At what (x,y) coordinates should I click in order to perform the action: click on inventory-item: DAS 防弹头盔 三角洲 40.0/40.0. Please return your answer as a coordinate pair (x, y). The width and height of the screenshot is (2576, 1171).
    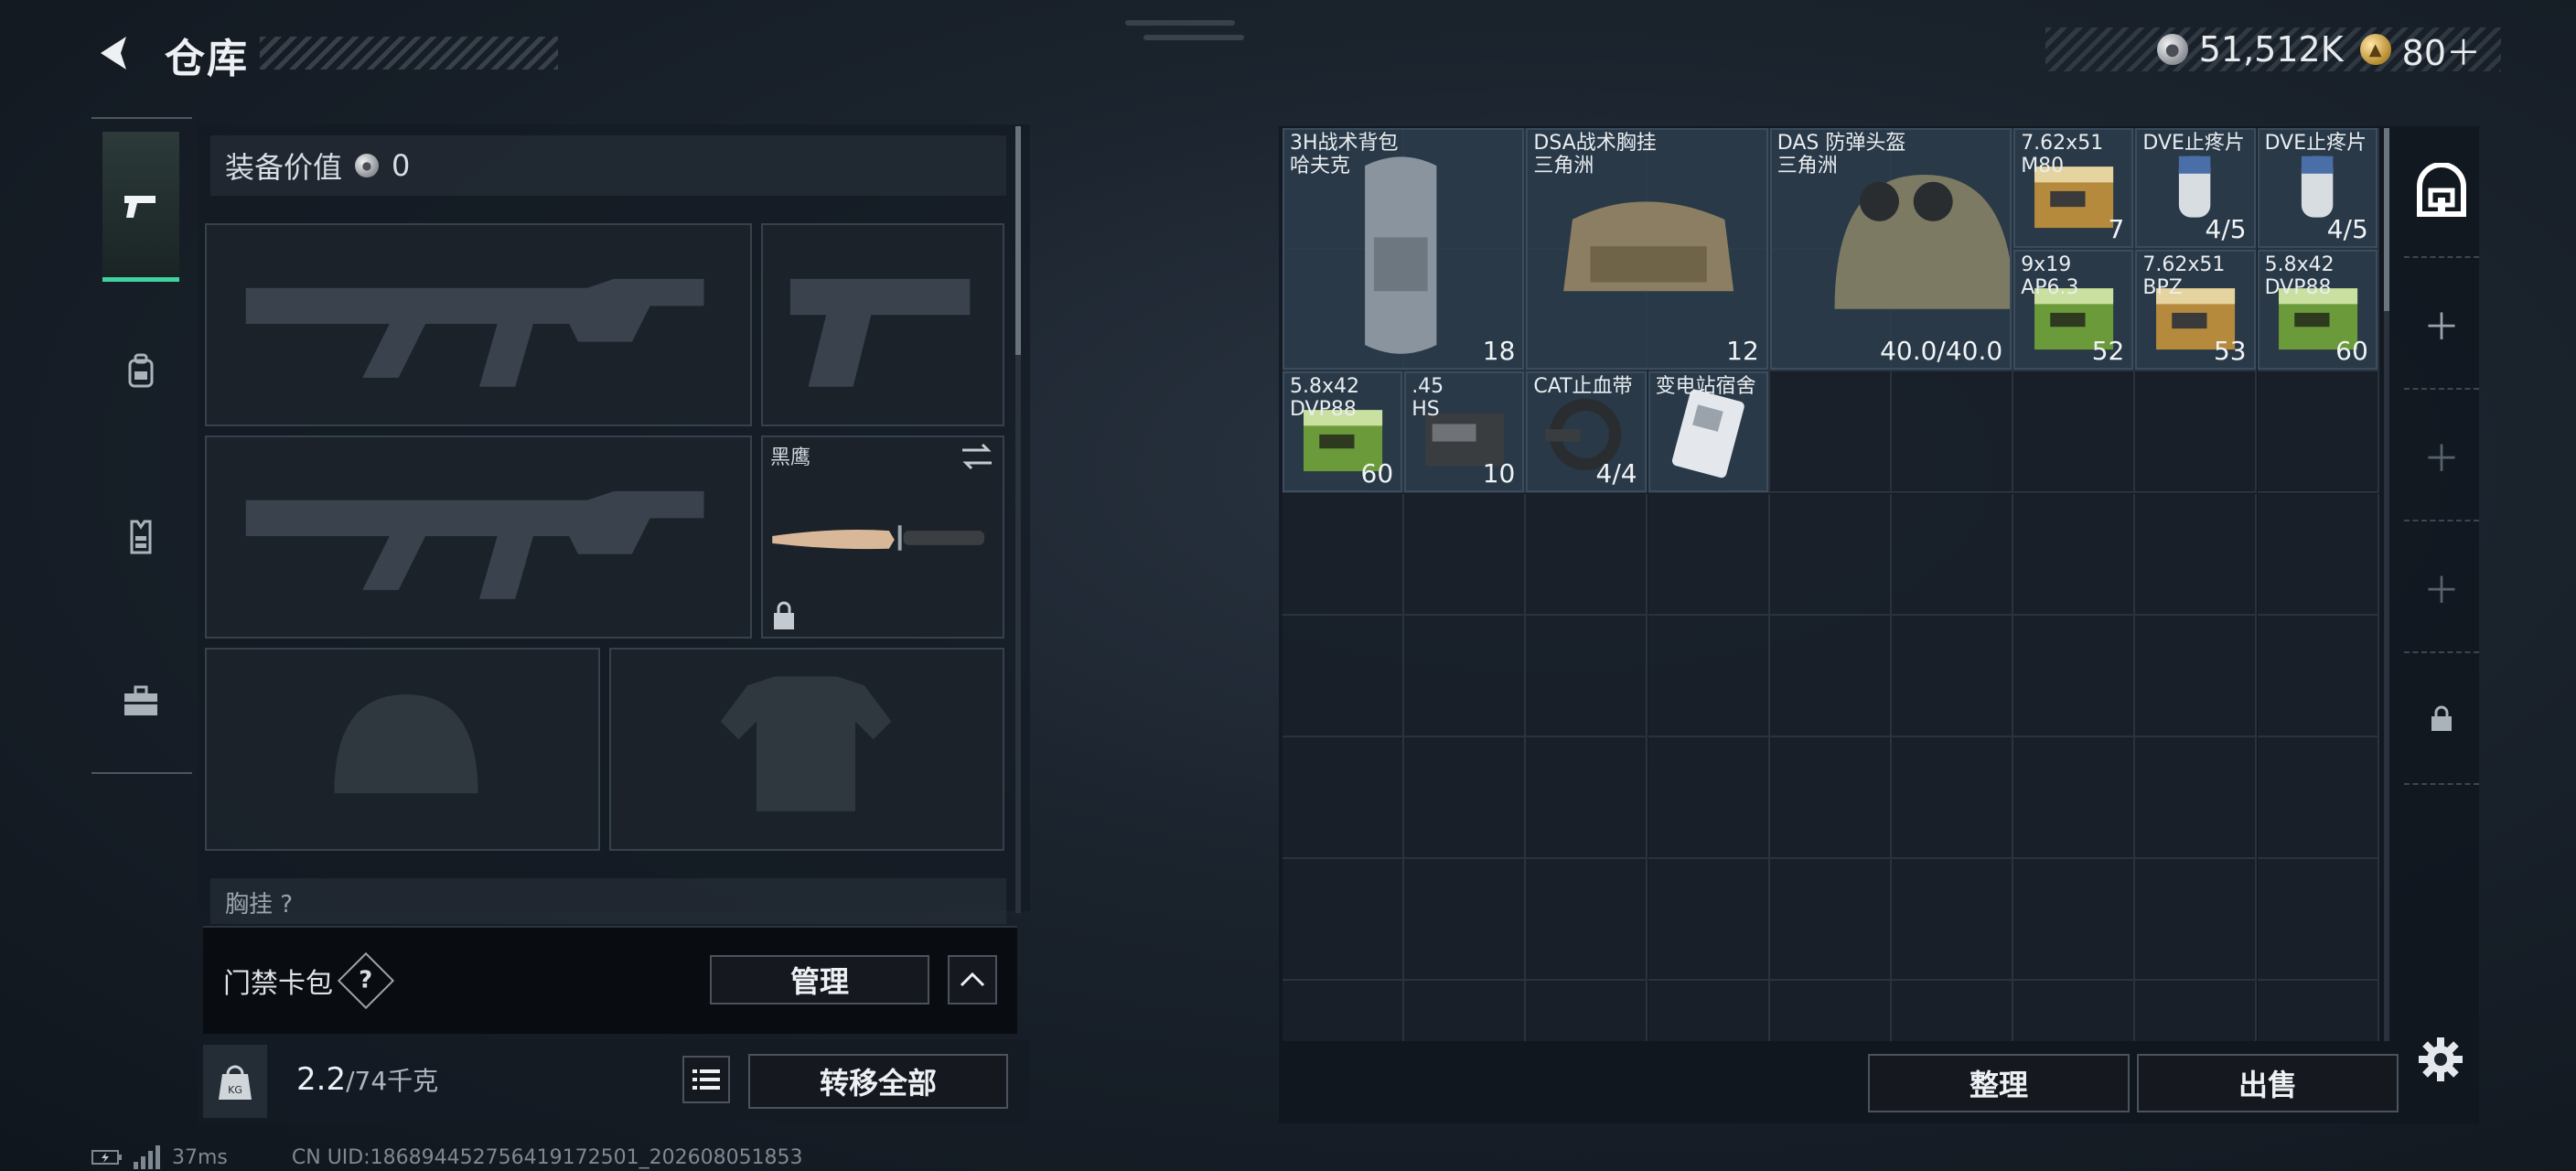
    Looking at the image, I should click on (1890, 249).